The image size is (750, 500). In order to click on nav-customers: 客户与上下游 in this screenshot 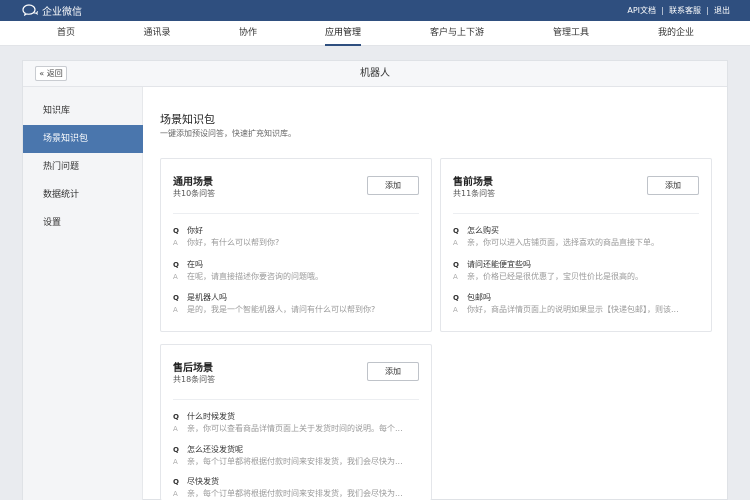, I will do `click(457, 33)`.